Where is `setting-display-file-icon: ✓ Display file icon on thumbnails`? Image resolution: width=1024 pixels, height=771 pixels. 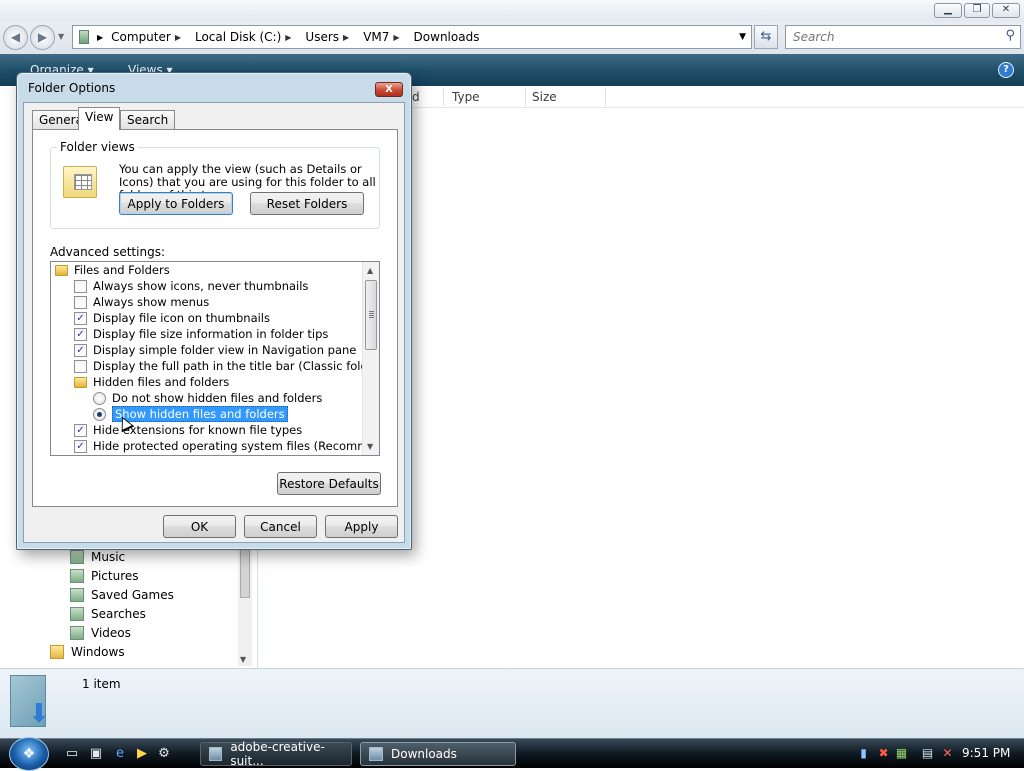 setting-display-file-icon: ✓ Display file icon on thumbnails is located at coordinates (172, 318).